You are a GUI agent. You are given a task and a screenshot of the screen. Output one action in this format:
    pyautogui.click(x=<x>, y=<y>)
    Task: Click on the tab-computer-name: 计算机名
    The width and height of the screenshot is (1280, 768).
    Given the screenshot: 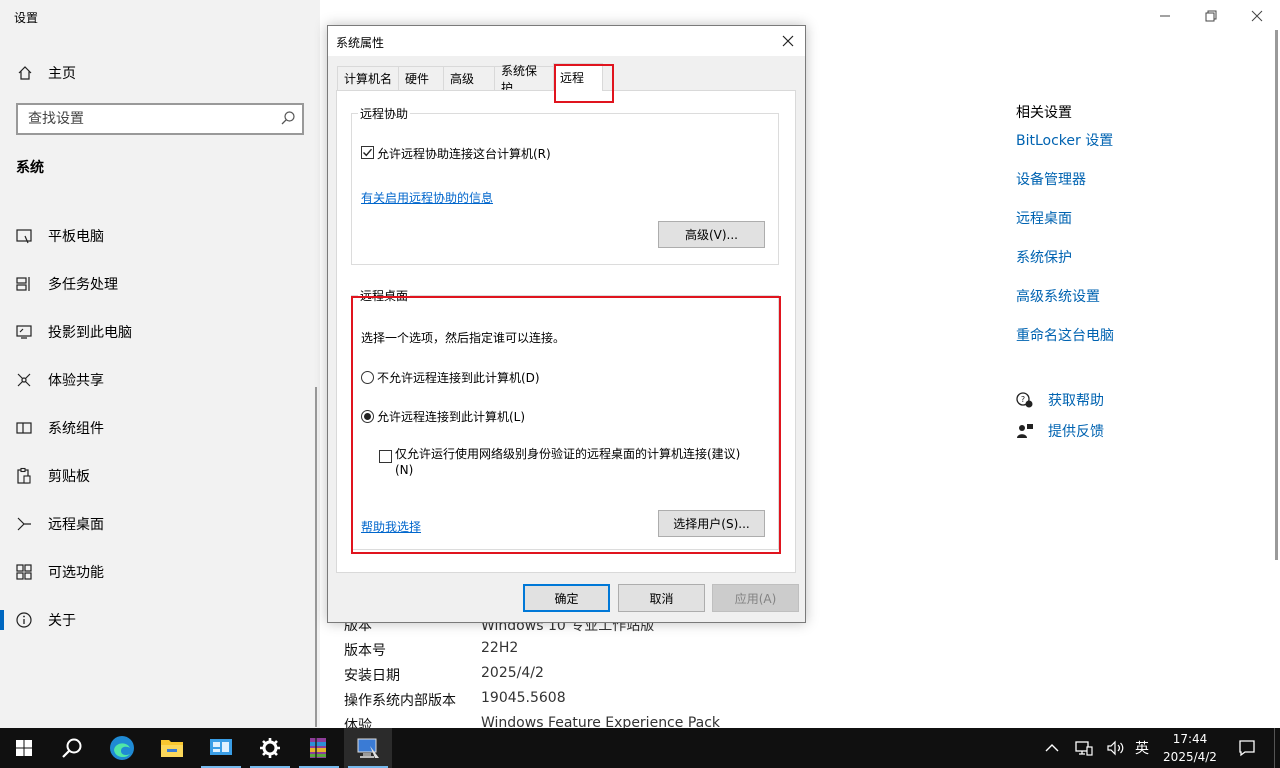 What is the action you would take?
    pyautogui.click(x=368, y=78)
    